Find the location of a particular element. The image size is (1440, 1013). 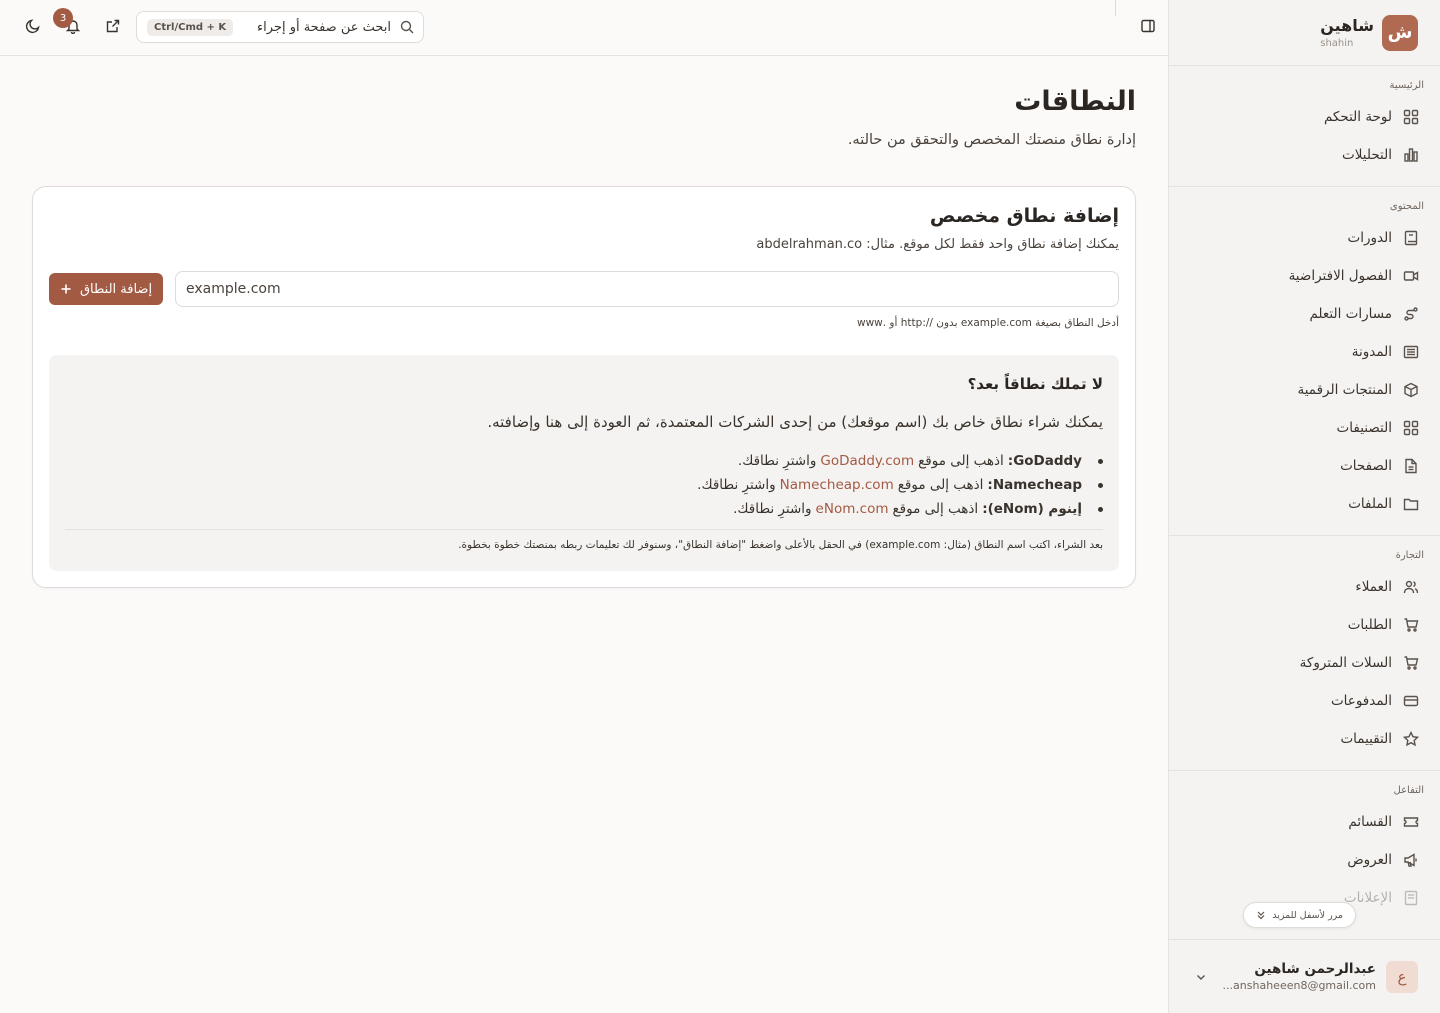

chevrons-down-icon is located at coordinates (1261, 915).